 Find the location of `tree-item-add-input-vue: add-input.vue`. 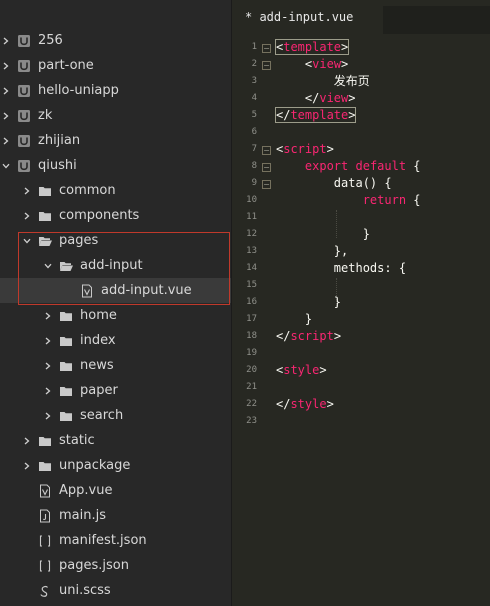

tree-item-add-input-vue: add-input.vue is located at coordinates (115, 290).